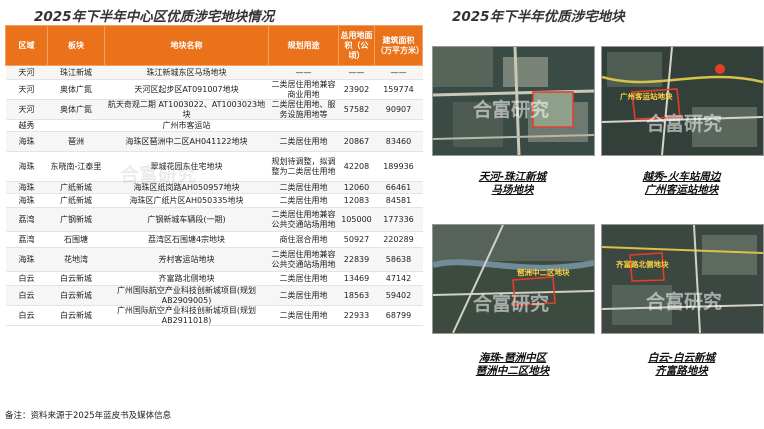  What do you see at coordinates (186, 72) in the screenshot?
I see `table-cell: 珠江新城东区马场地块` at bounding box center [186, 72].